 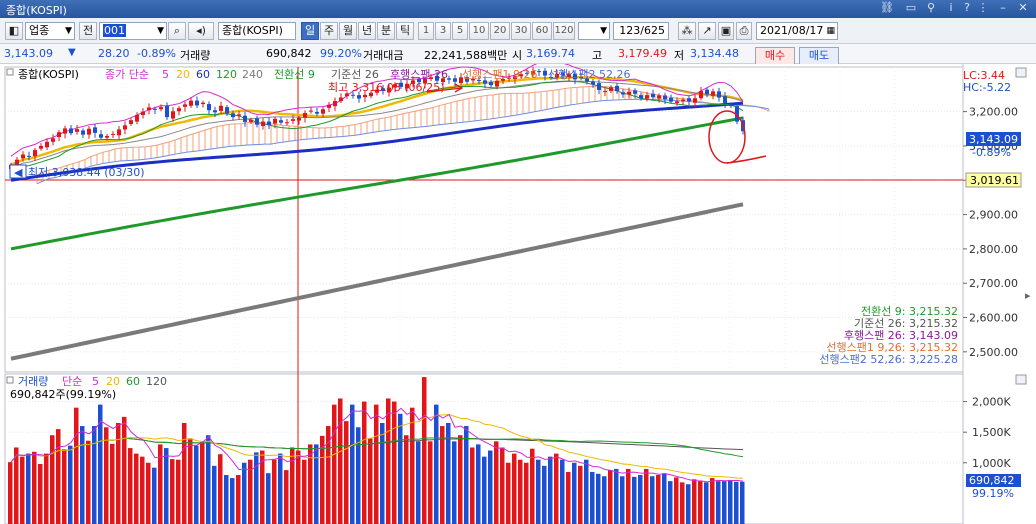 What do you see at coordinates (887, 8) in the screenshot?
I see `link-icon: ⛓` at bounding box center [887, 8].